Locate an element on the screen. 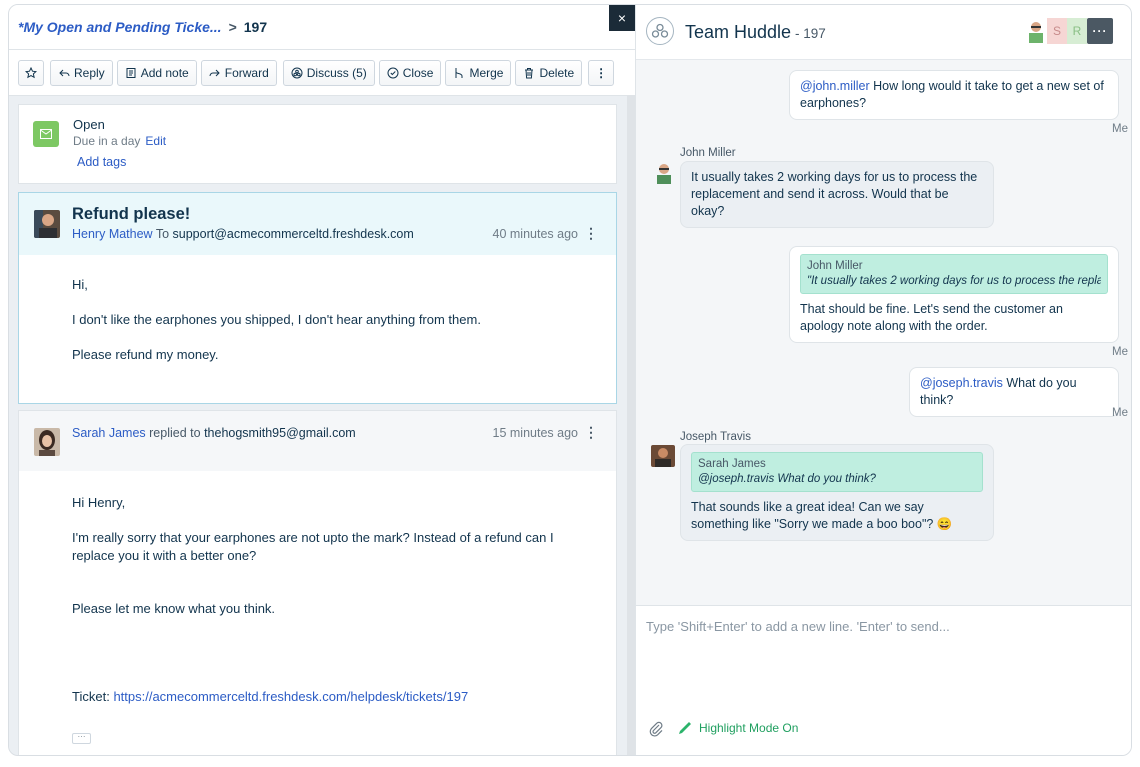  ticket-status-card: Open Due in a day Edit Add tags is located at coordinates (317, 144).